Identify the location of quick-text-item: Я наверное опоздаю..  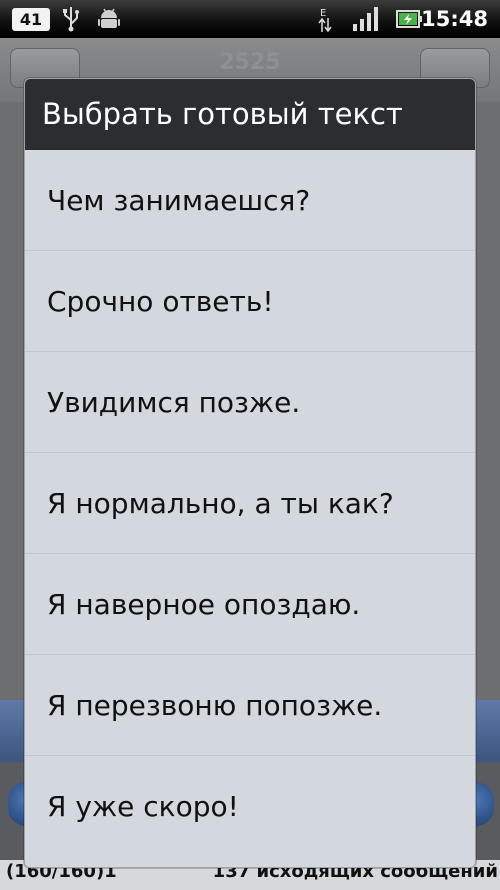
(250, 604).